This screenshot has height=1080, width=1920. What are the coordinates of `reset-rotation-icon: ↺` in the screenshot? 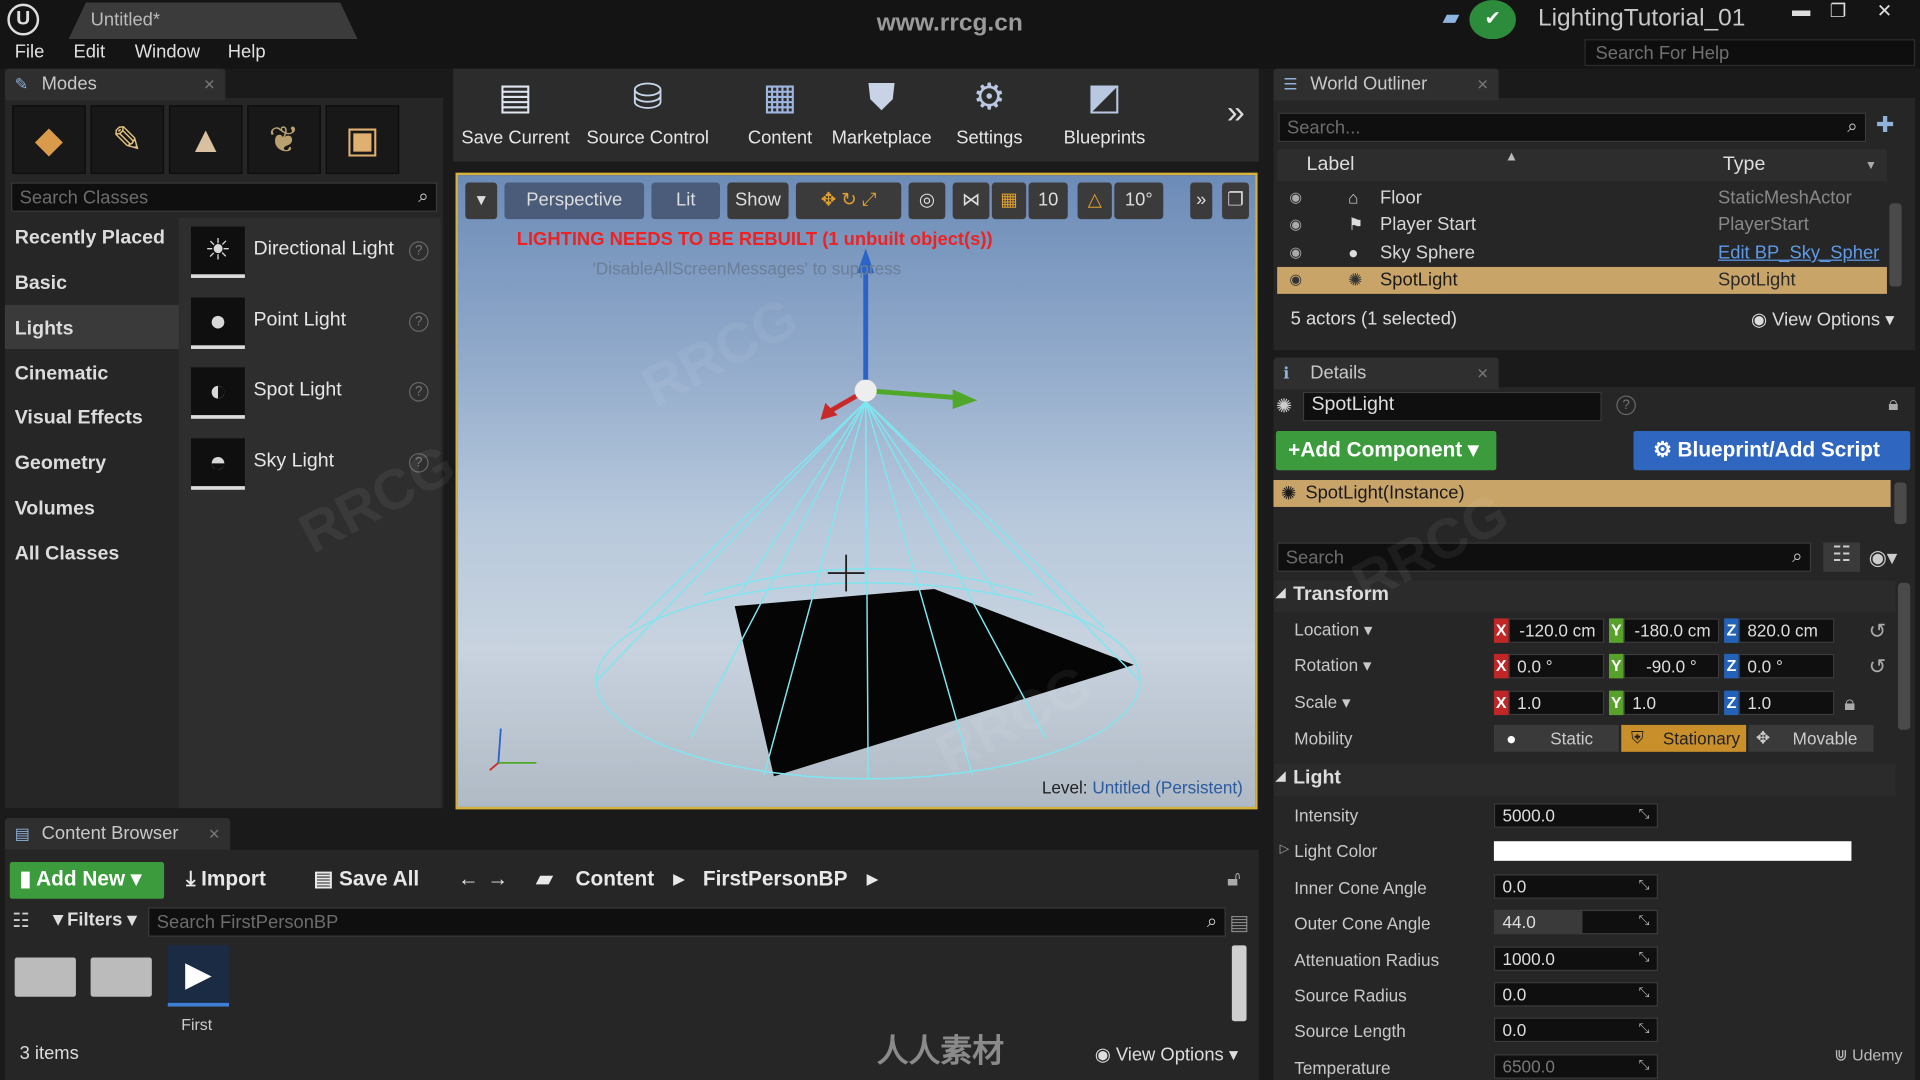 It's located at (1877, 667).